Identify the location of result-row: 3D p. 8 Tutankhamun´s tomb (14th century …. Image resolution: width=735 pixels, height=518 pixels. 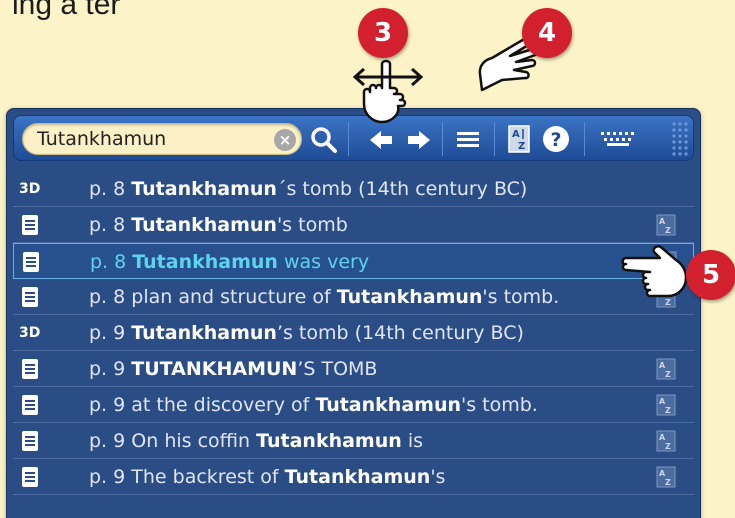
(353, 189).